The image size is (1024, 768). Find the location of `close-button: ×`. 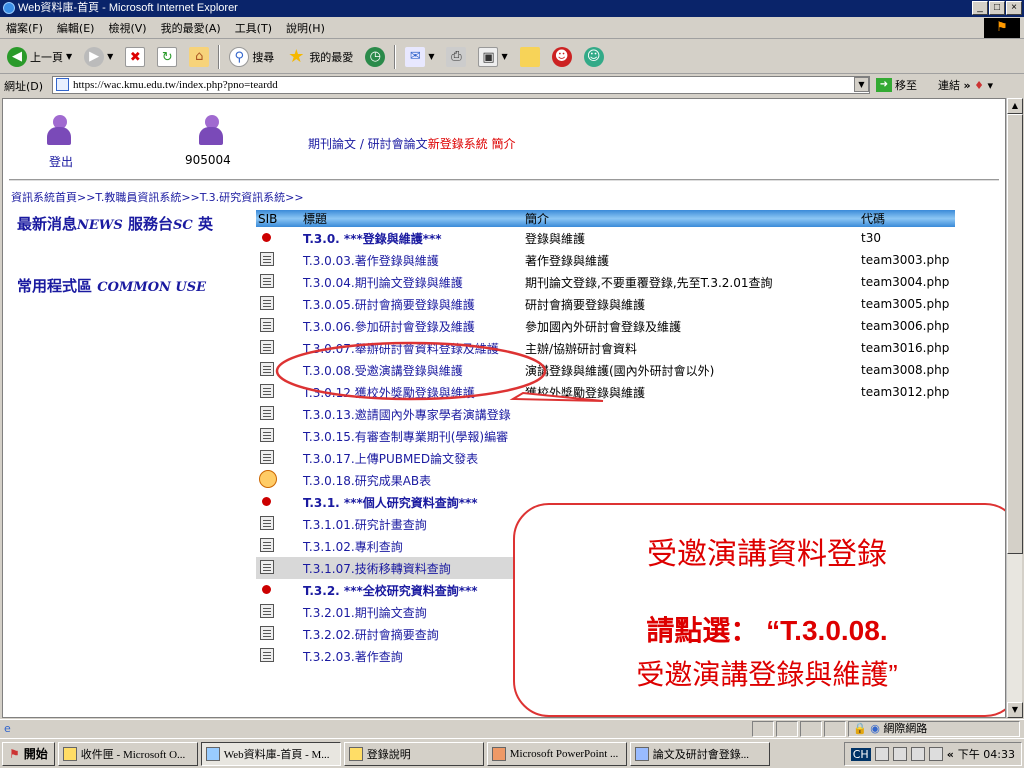

close-button: × is located at coordinates (1014, 8).